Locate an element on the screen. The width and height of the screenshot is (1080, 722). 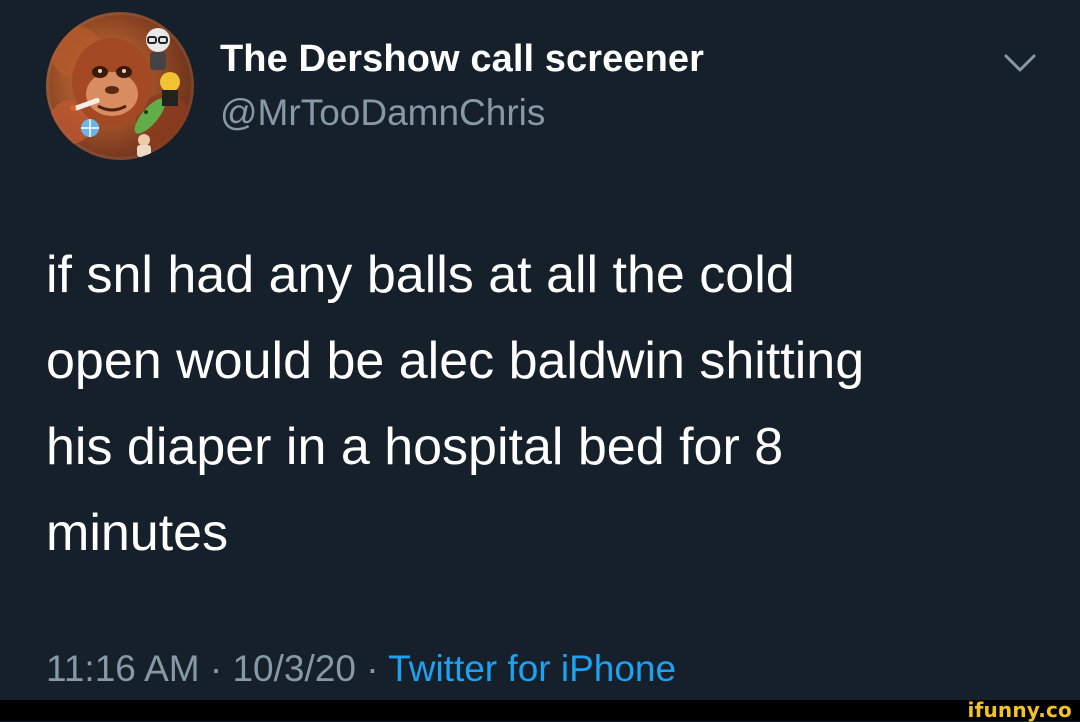
tweet-source-link: Twitter for iPhone is located at coordinates (532, 668).